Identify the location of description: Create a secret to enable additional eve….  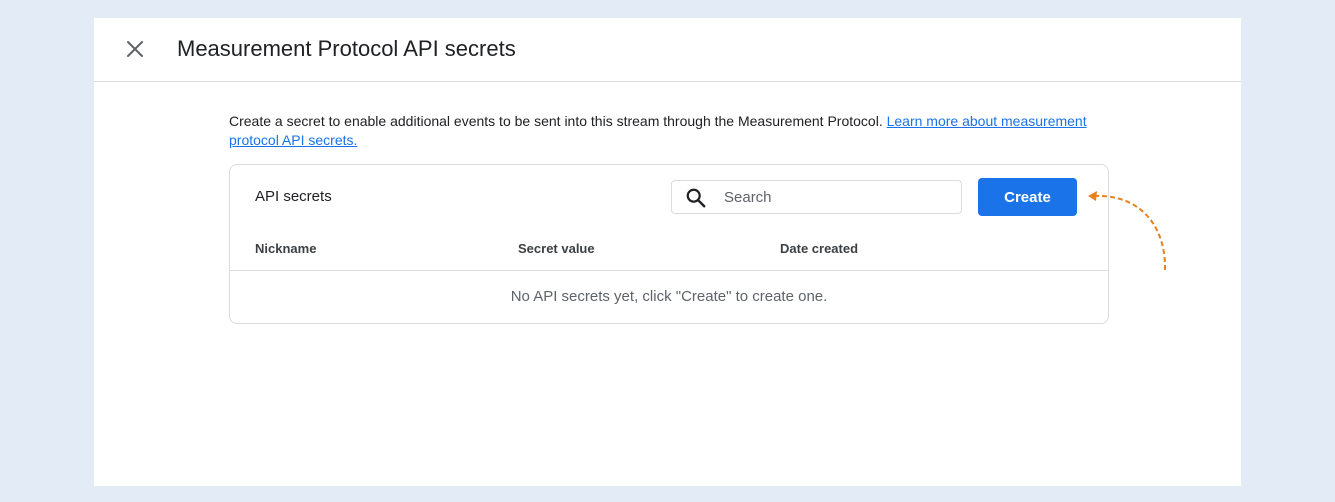
(659, 131).